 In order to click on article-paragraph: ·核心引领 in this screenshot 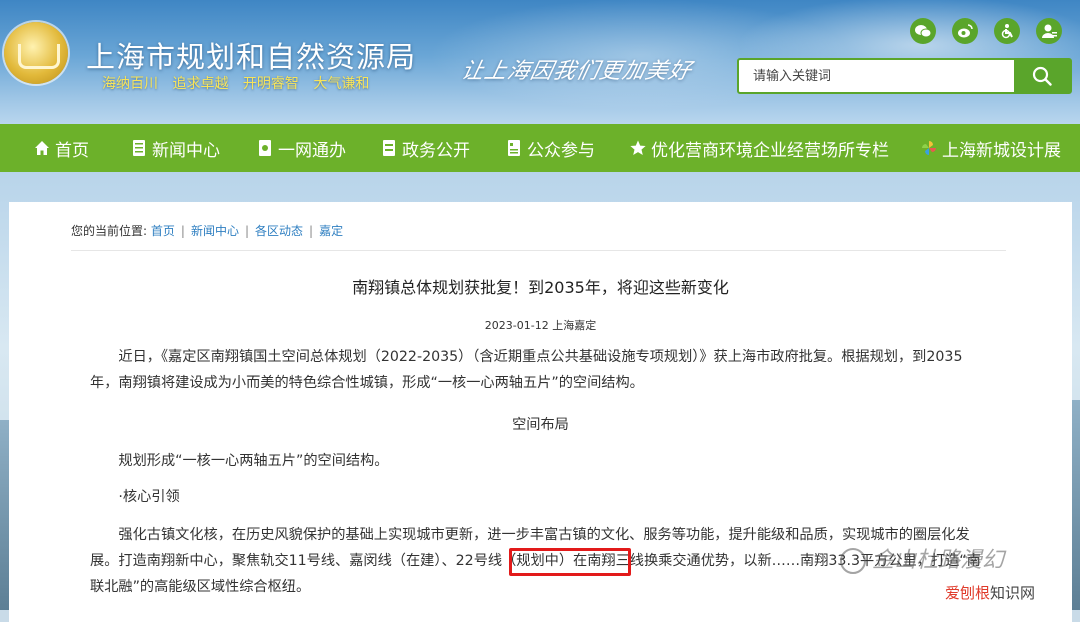, I will do `click(149, 497)`.